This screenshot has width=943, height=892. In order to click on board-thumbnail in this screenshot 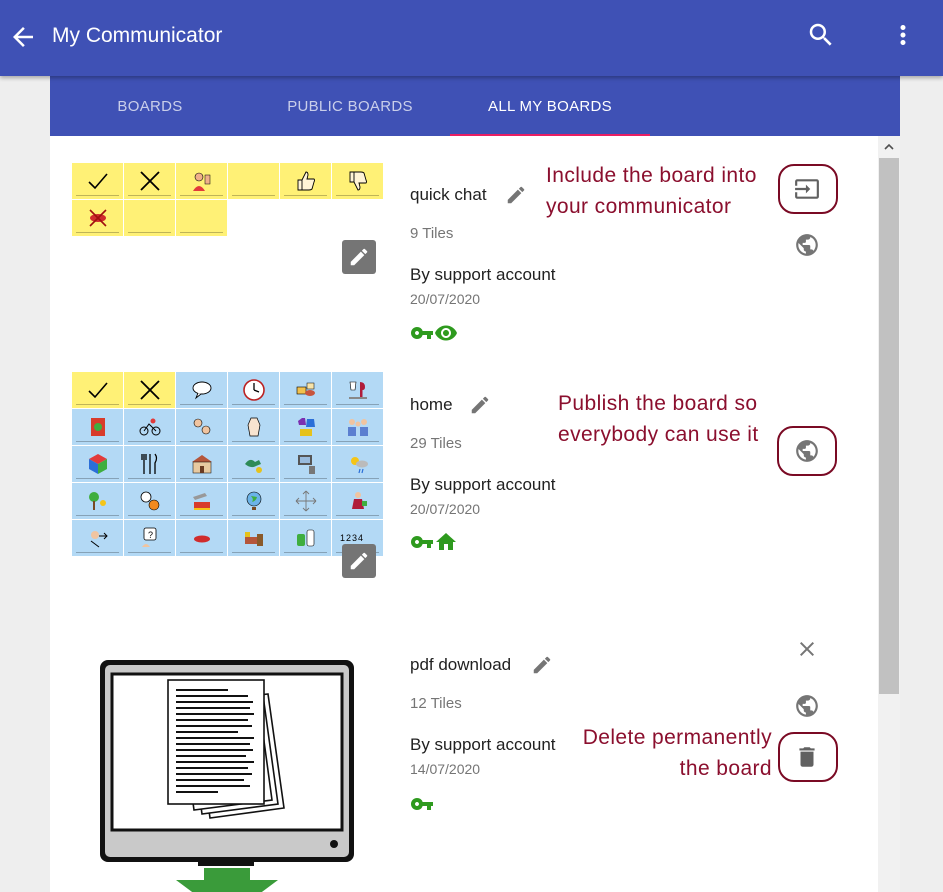, I will do `click(228, 775)`.